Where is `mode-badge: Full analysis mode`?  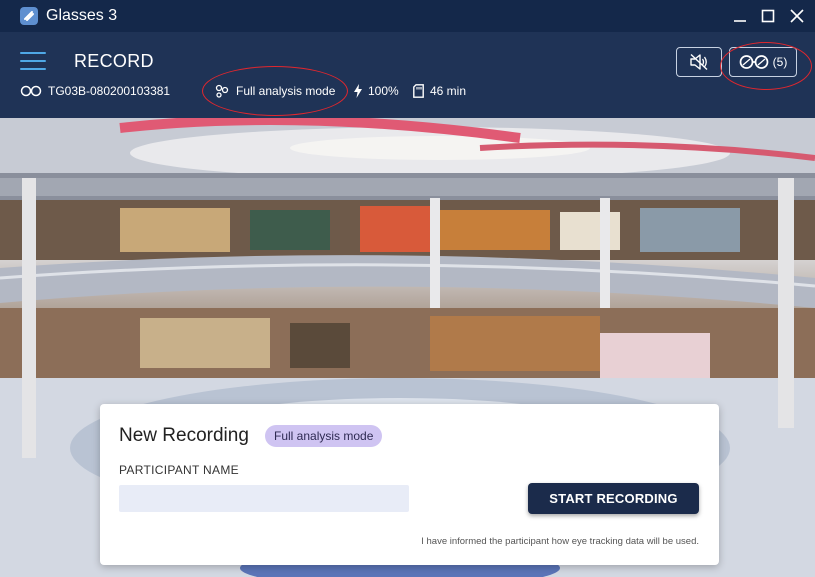 mode-badge: Full analysis mode is located at coordinates (324, 436).